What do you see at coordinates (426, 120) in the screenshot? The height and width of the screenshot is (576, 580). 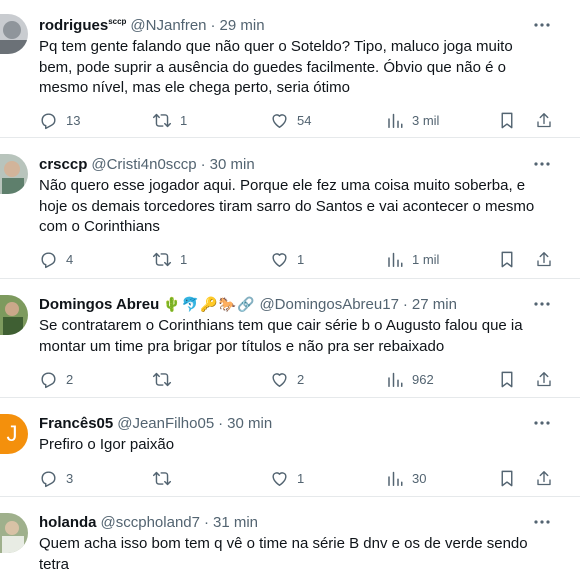 I see `views-count: 3 mil` at bounding box center [426, 120].